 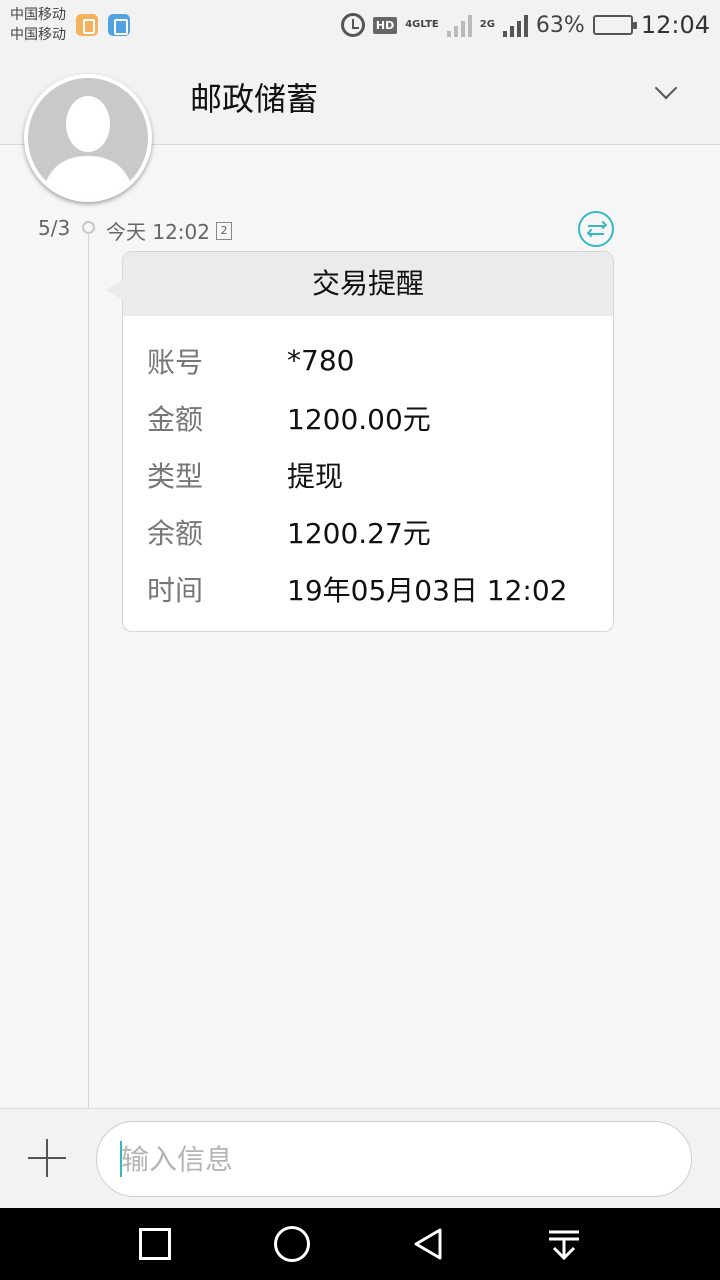 What do you see at coordinates (38, 35) in the screenshot?
I see `carrier-2: 中国移动` at bounding box center [38, 35].